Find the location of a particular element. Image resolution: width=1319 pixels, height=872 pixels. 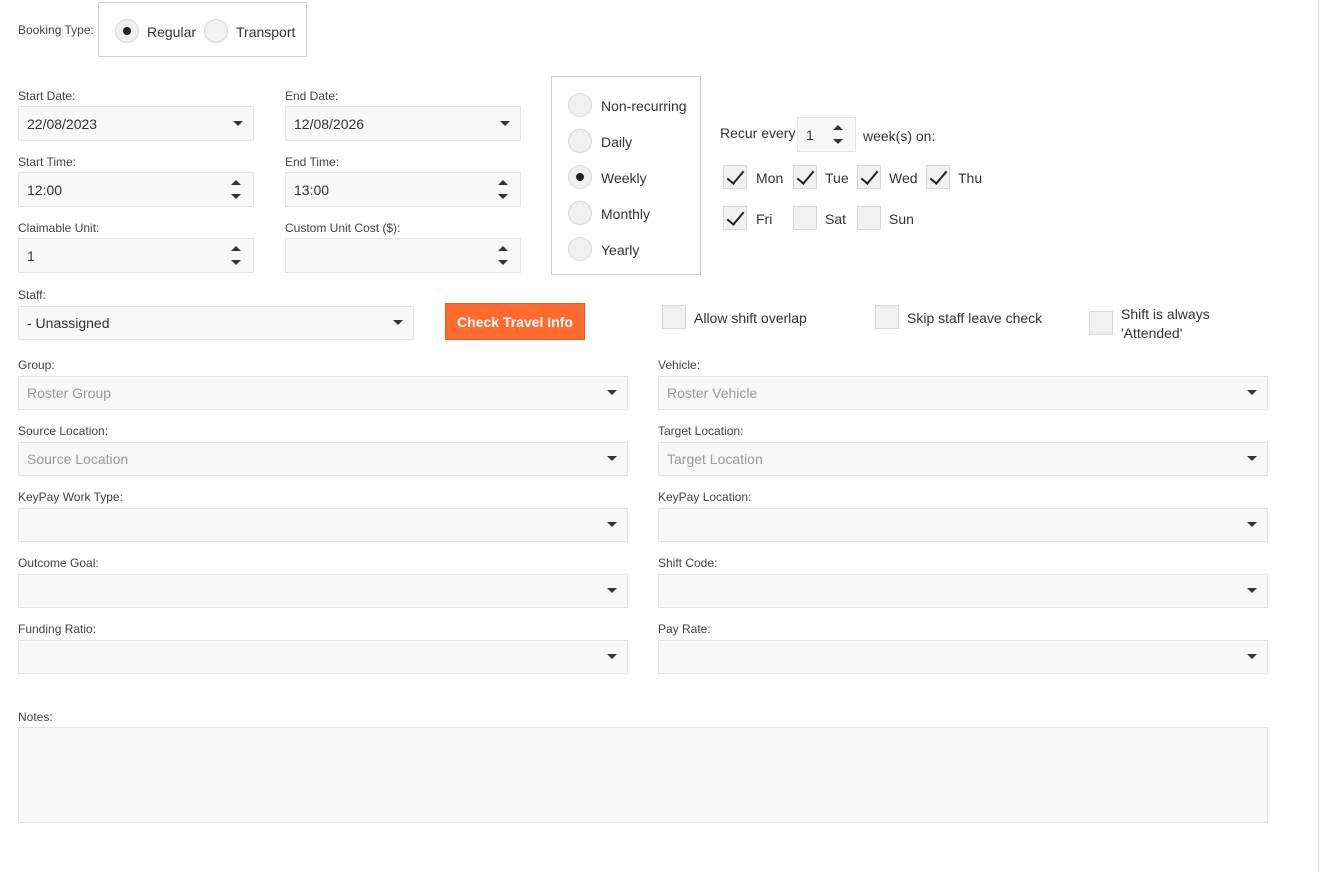

source-location-placeholder: Source Location is located at coordinates (78, 459).